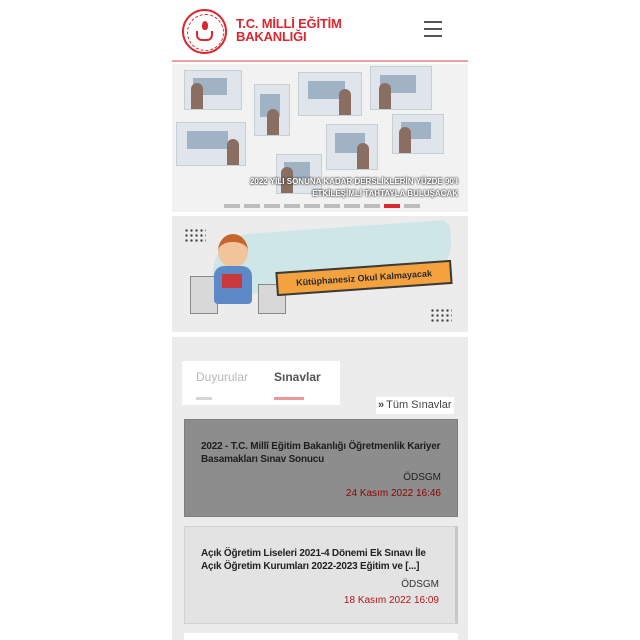 The image size is (640, 640). I want to click on tab-label: Sınavlar, so click(297, 377).